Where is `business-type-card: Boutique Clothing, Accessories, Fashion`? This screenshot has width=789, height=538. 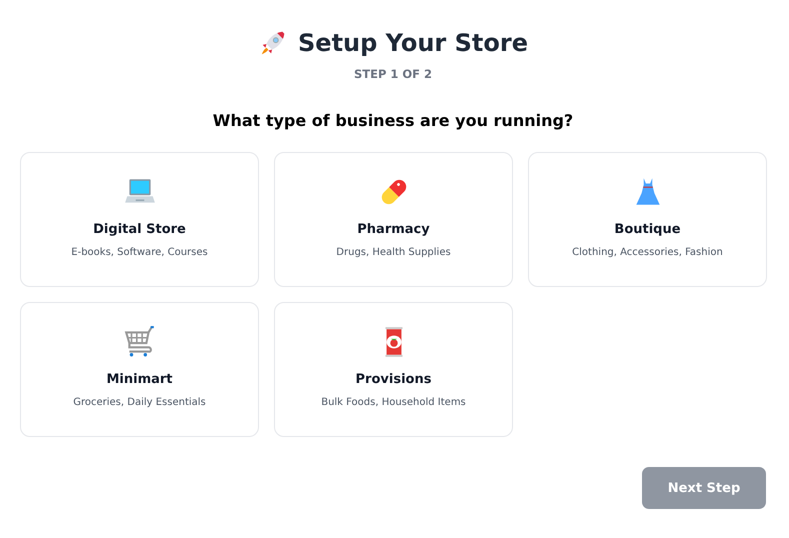 business-type-card: Boutique Clothing, Accessories, Fashion is located at coordinates (647, 219).